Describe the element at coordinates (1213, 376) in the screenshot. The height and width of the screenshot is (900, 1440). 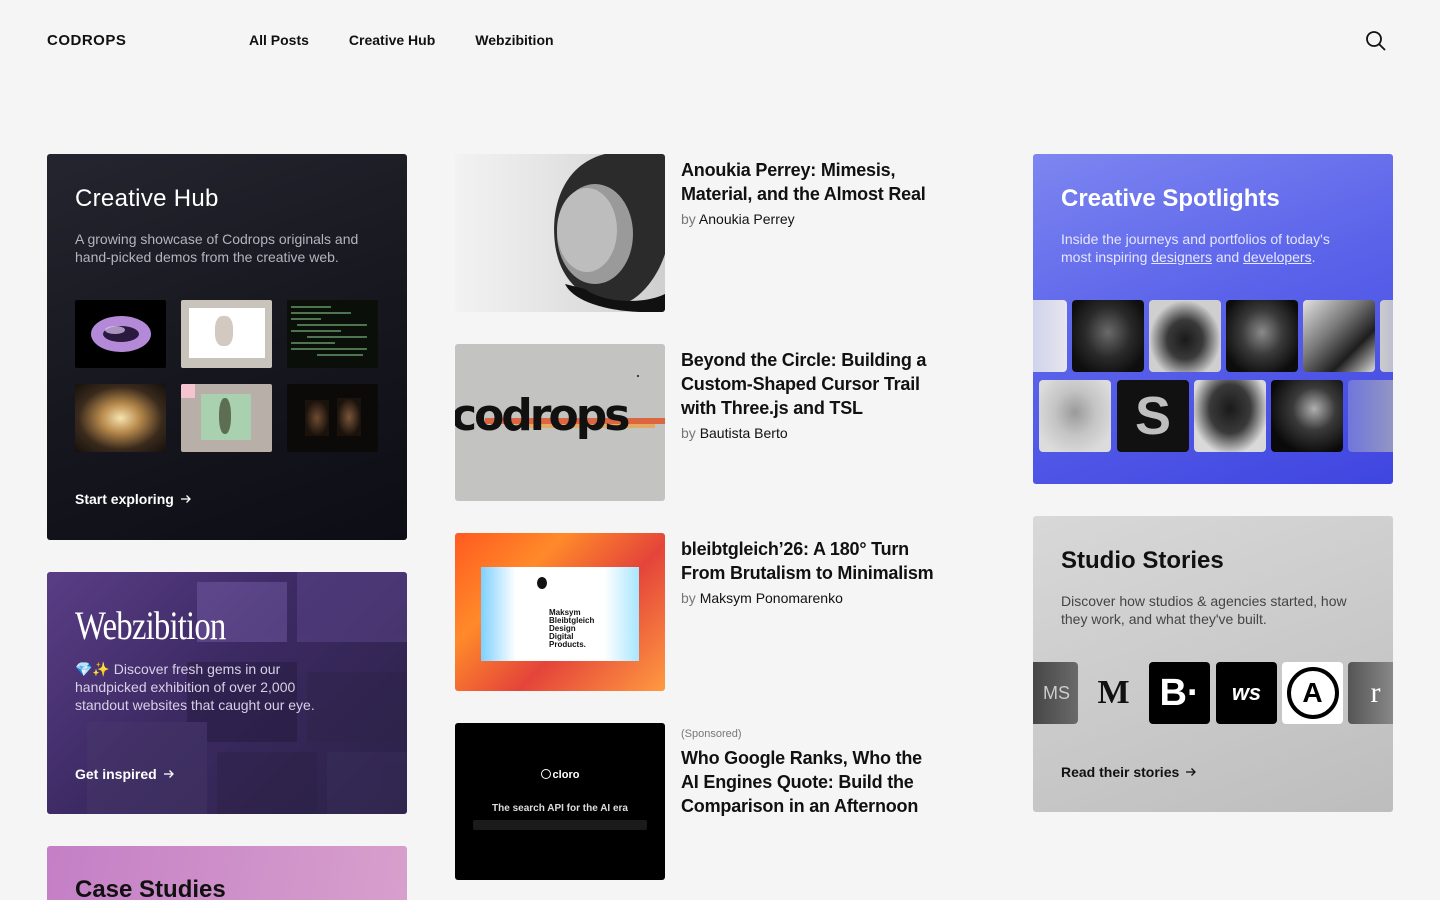
I see `spotlight-portraits: S` at that location.